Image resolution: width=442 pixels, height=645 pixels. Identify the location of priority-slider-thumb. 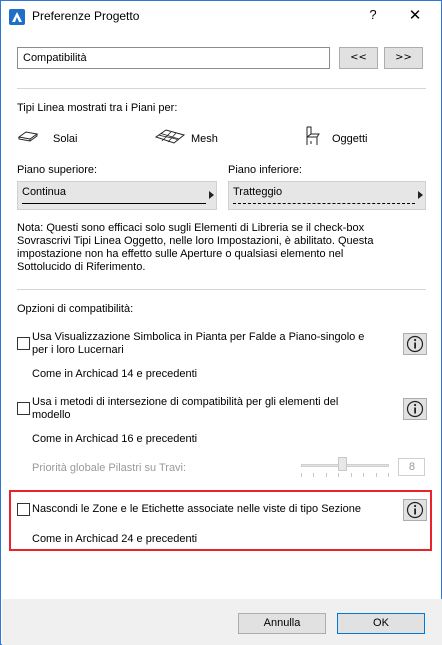
(342, 464).